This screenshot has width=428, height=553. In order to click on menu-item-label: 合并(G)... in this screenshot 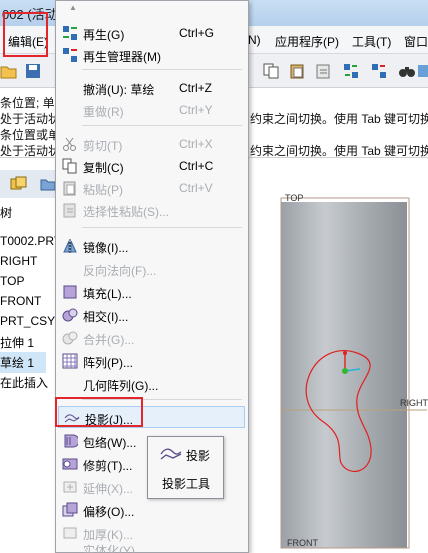, I will do `click(109, 340)`.